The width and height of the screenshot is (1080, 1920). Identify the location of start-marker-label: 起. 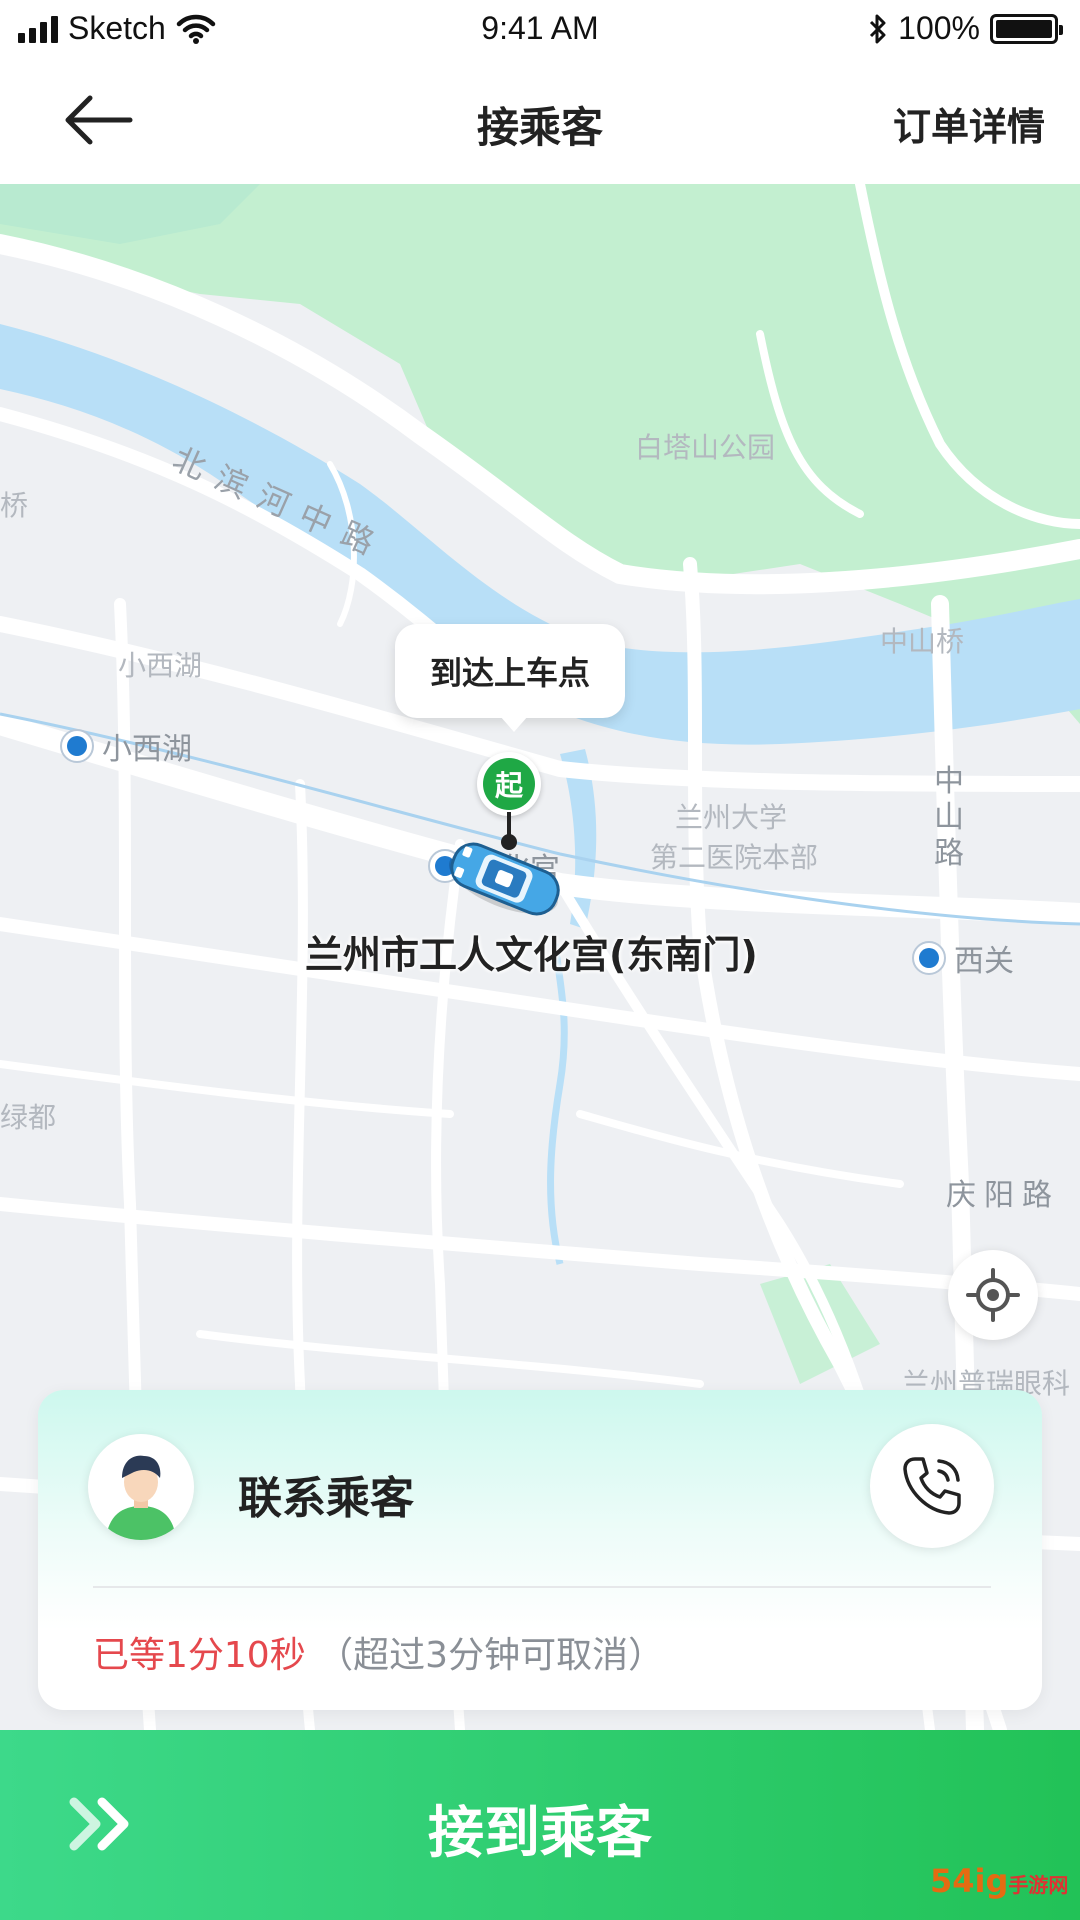
(509, 784).